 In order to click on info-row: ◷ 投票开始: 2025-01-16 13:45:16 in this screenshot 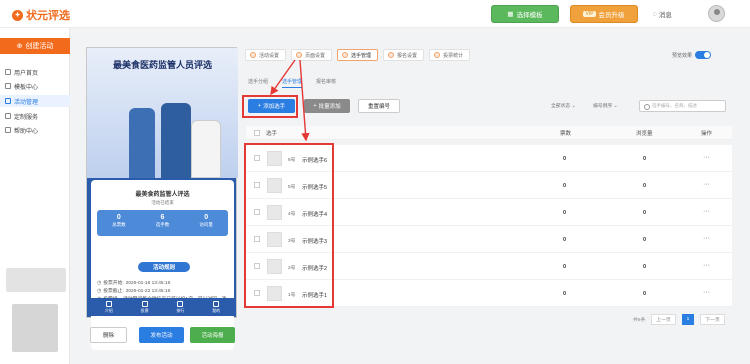, I will do `click(134, 283)`.